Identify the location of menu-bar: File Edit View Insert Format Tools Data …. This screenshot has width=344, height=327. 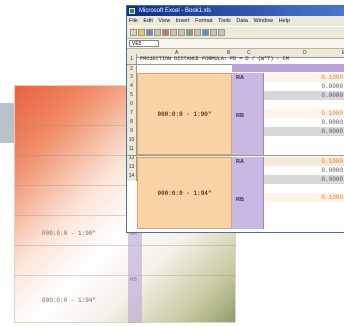
(235, 21).